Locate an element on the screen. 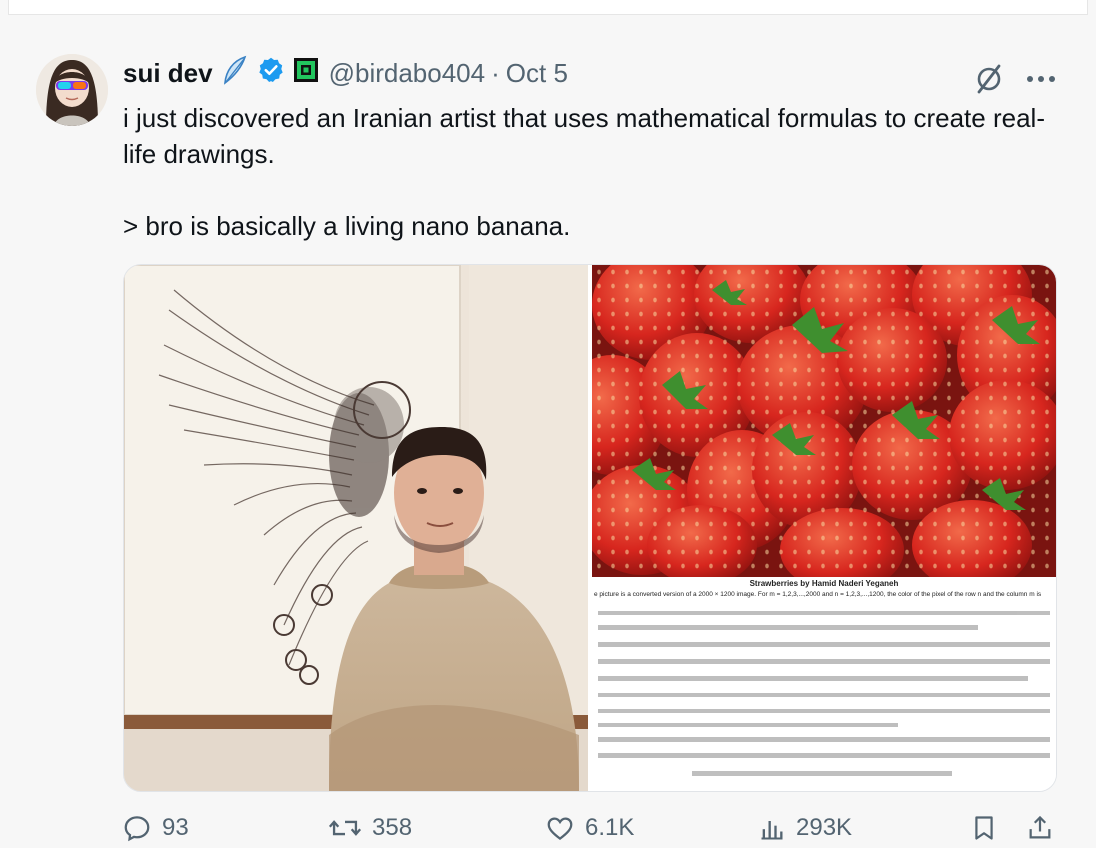  more-icon is located at coordinates (1041, 79).